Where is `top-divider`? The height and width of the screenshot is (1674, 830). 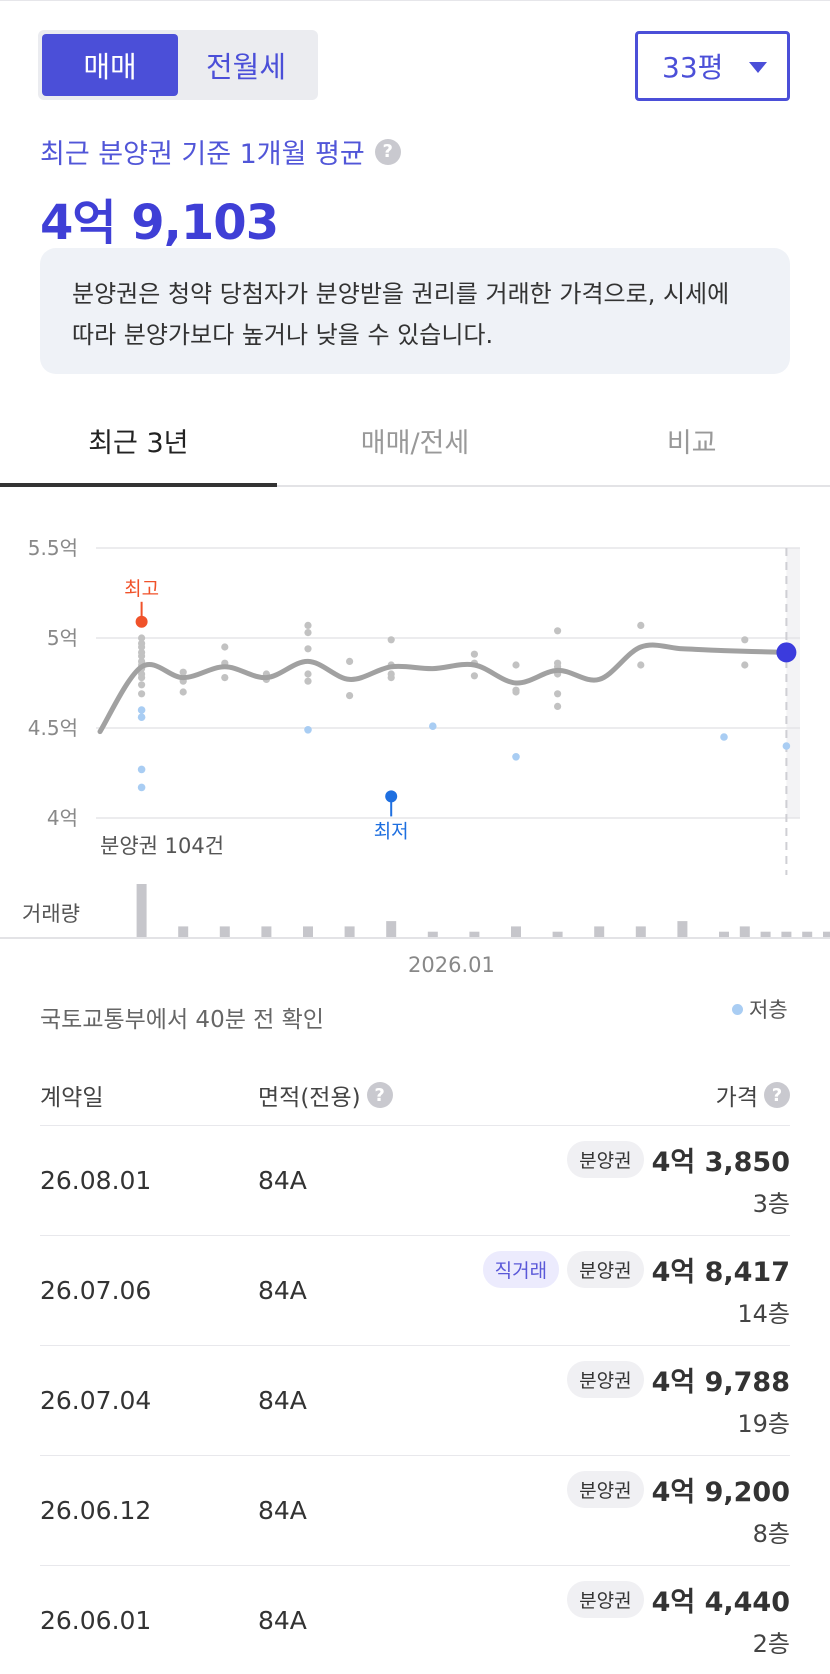 top-divider is located at coordinates (415, 0).